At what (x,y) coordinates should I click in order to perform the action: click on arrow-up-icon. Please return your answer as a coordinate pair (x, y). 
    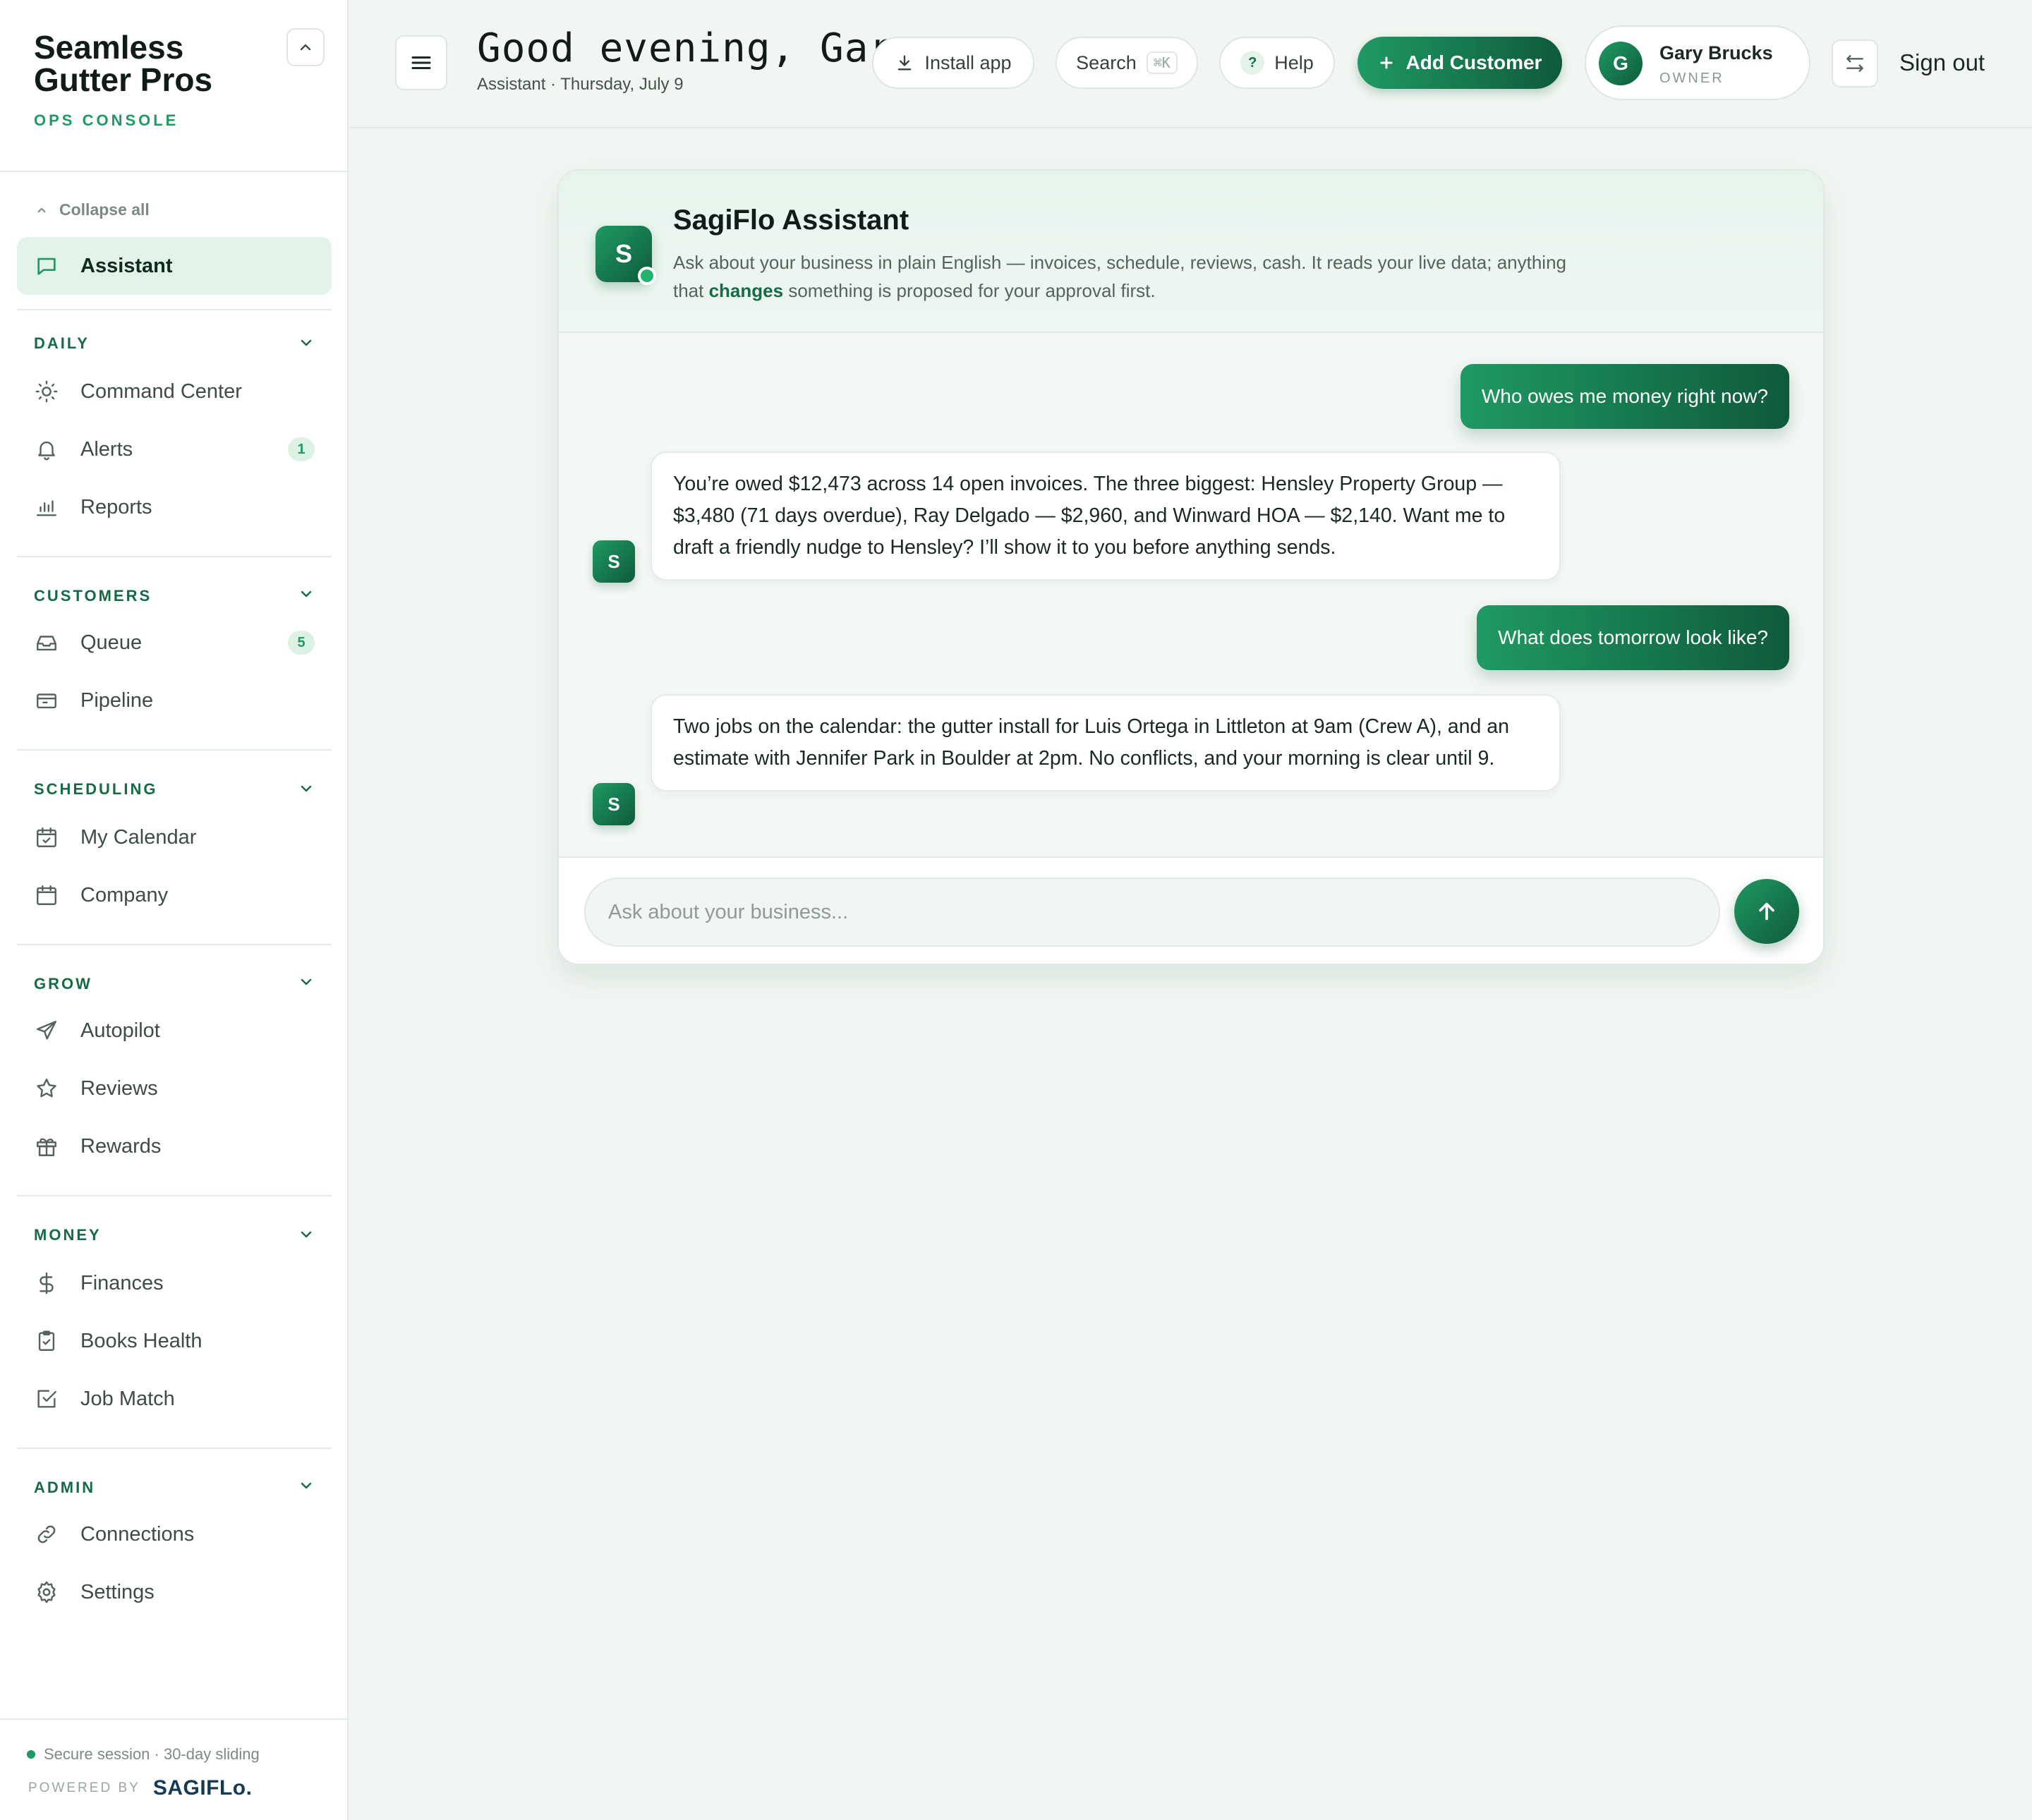
    Looking at the image, I should click on (1767, 911).